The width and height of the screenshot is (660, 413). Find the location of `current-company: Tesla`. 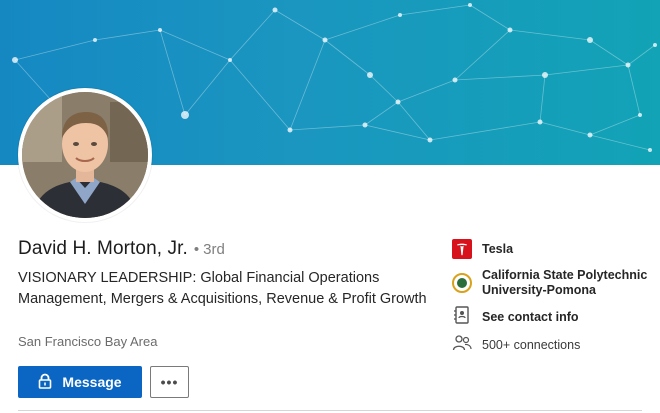

current-company: Tesla is located at coordinates (482, 249).